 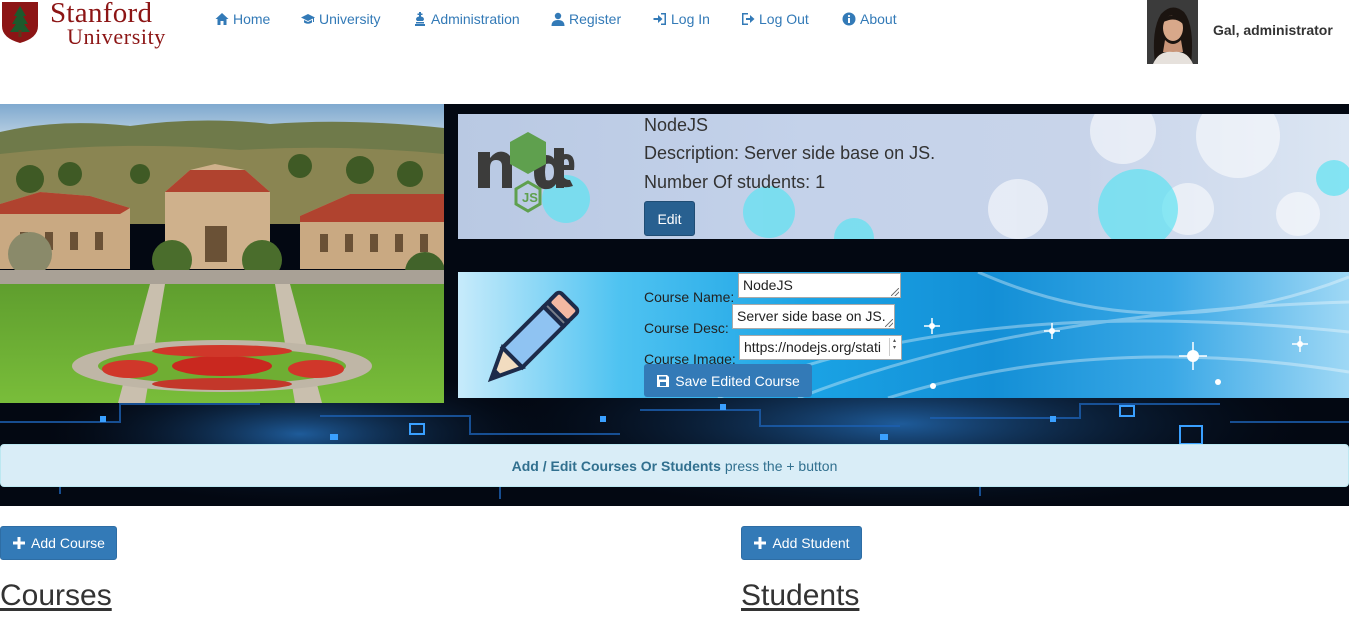 What do you see at coordinates (1033, 335) in the screenshot?
I see `sparkle-background` at bounding box center [1033, 335].